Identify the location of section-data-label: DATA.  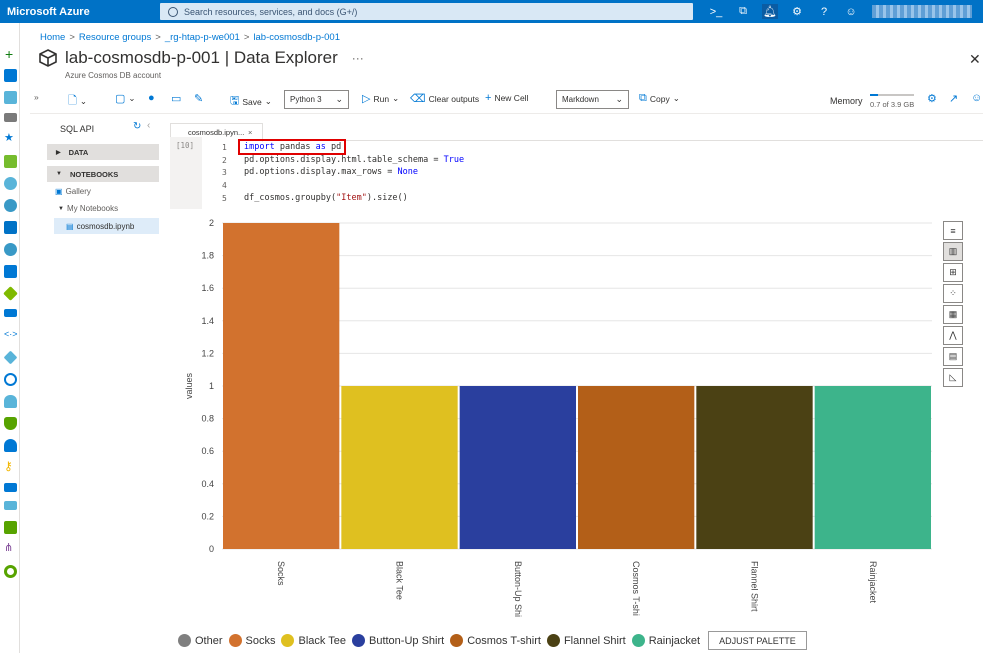
(78, 152).